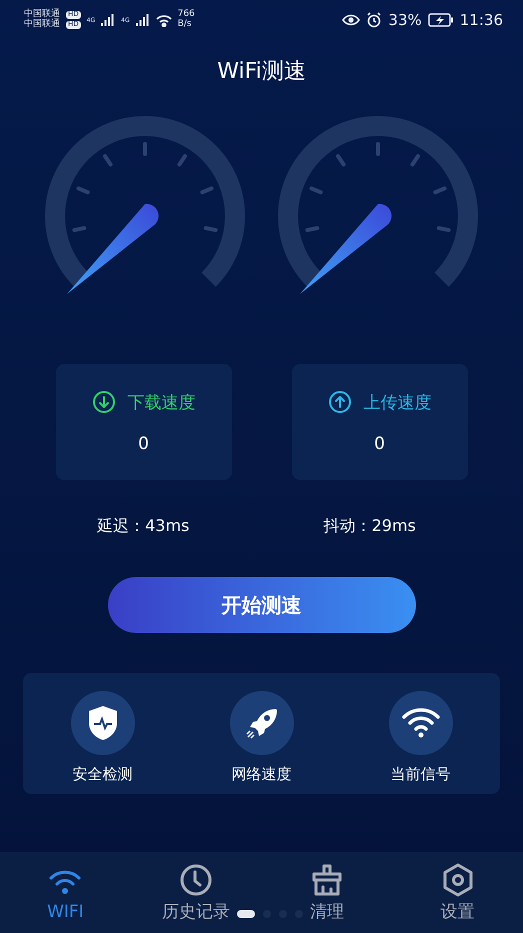 This screenshot has width=523, height=933. What do you see at coordinates (261, 72) in the screenshot?
I see `page-title: WiFi测速` at bounding box center [261, 72].